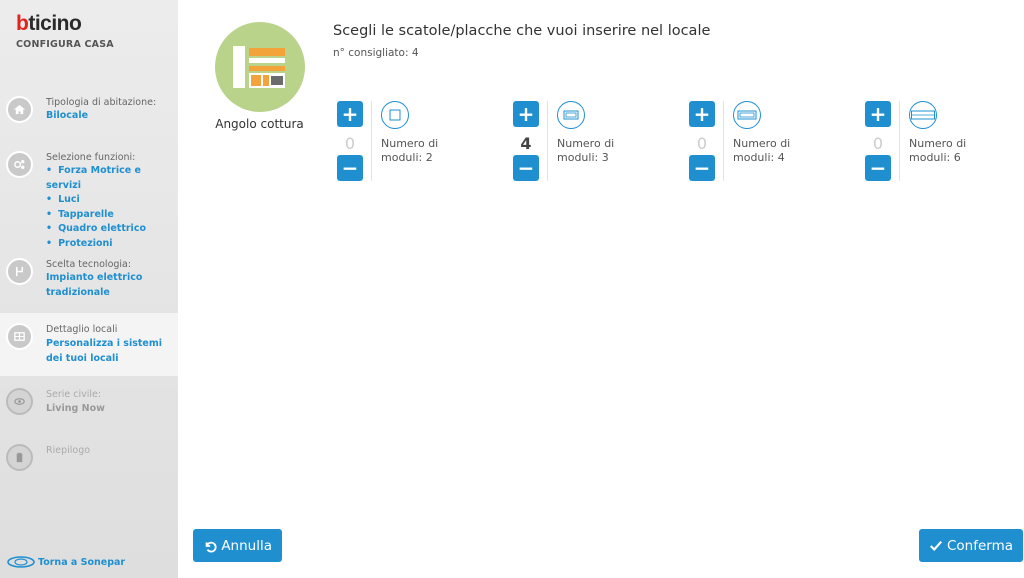 Image resolution: width=1024 pixels, height=578 pixels. Describe the element at coordinates (49, 23) in the screenshot. I see `bticino-logo: bticino` at that location.